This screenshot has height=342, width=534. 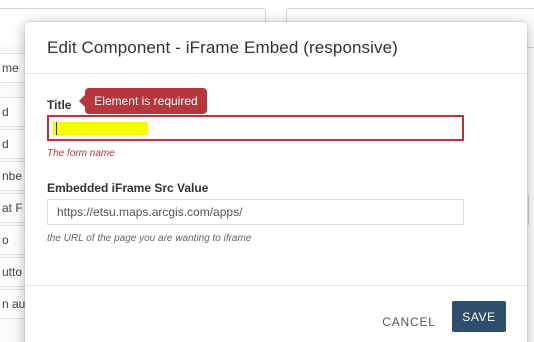 What do you see at coordinates (81, 153) in the screenshot?
I see `title-help-text: The form name` at bounding box center [81, 153].